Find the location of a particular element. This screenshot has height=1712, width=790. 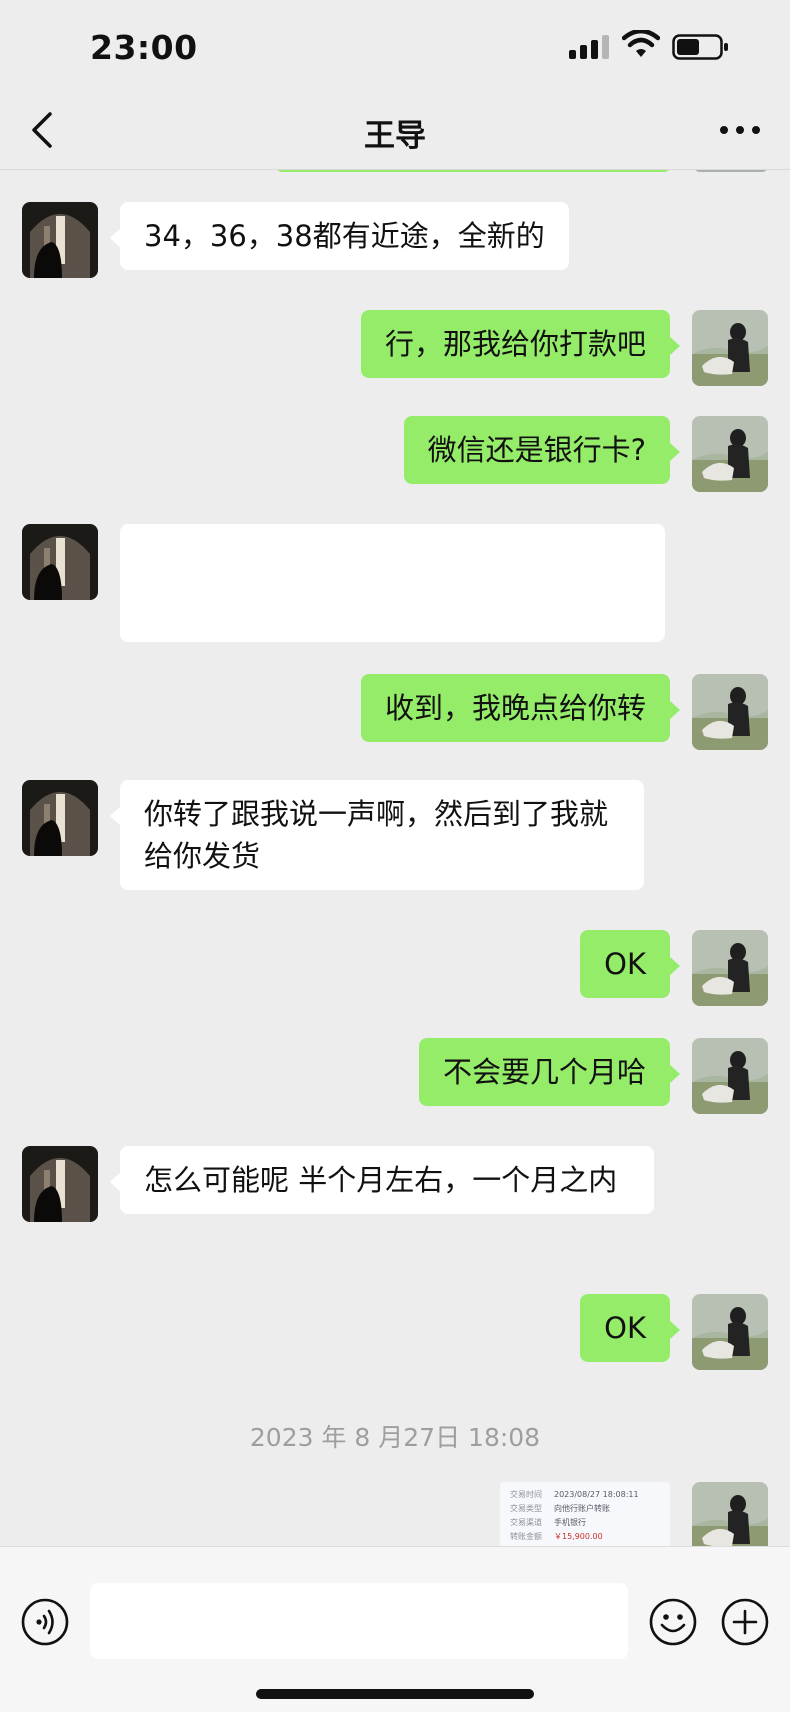

nav-bar: 王导 is located at coordinates (395, 131).